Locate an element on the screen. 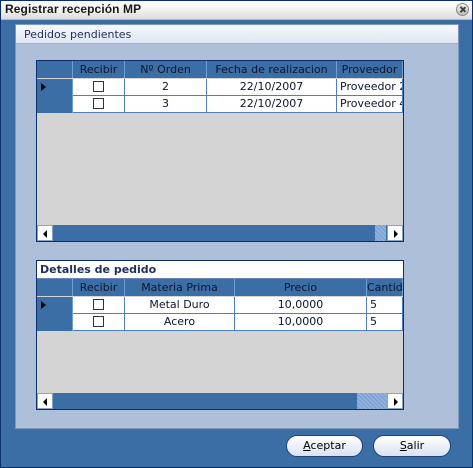 The height and width of the screenshot is (468, 473). close-icon is located at coordinates (462, 9).